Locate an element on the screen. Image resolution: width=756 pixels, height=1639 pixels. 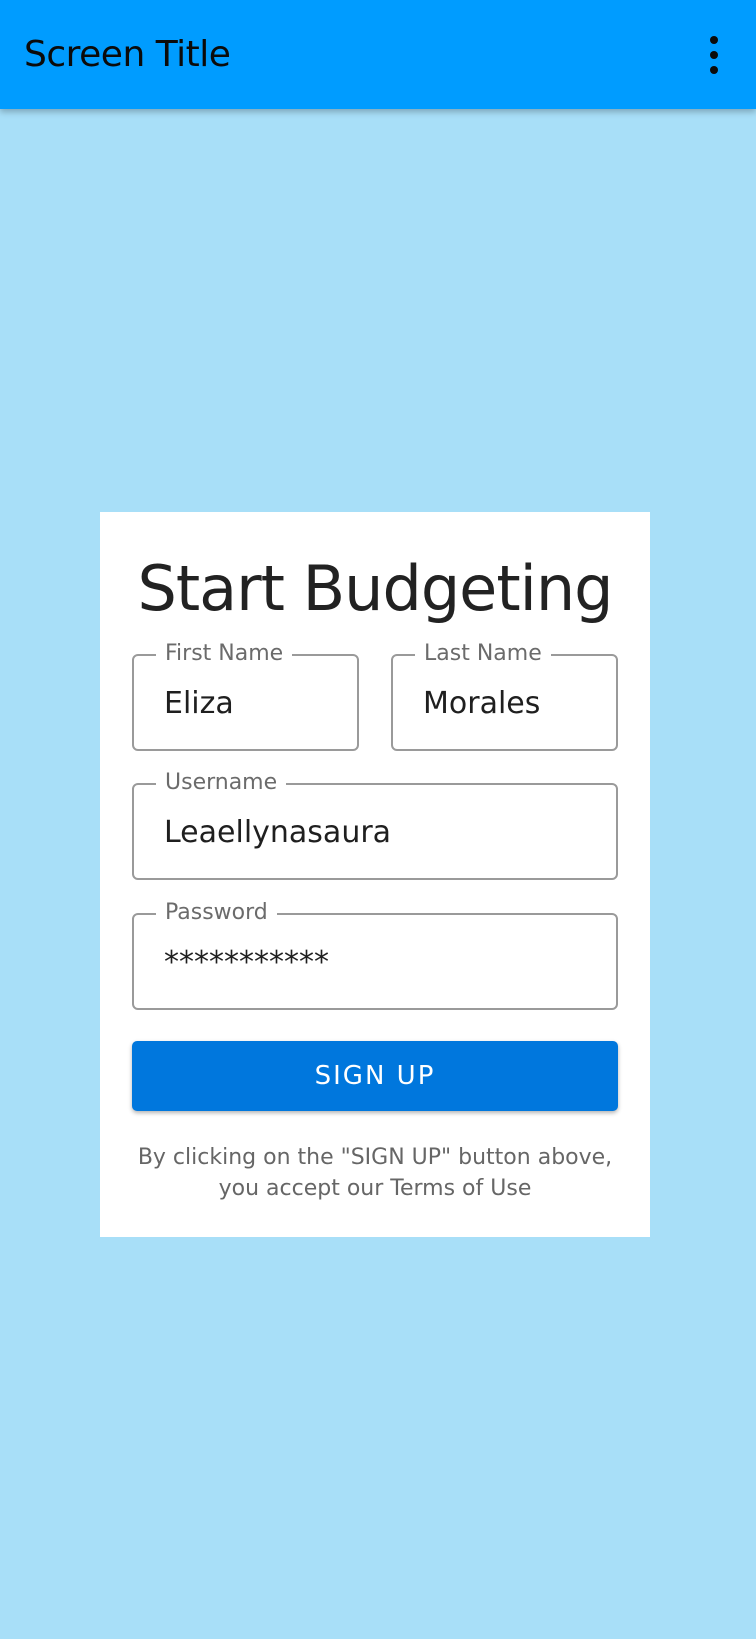
form-heading: Start Budgeting is located at coordinates (375, 588).